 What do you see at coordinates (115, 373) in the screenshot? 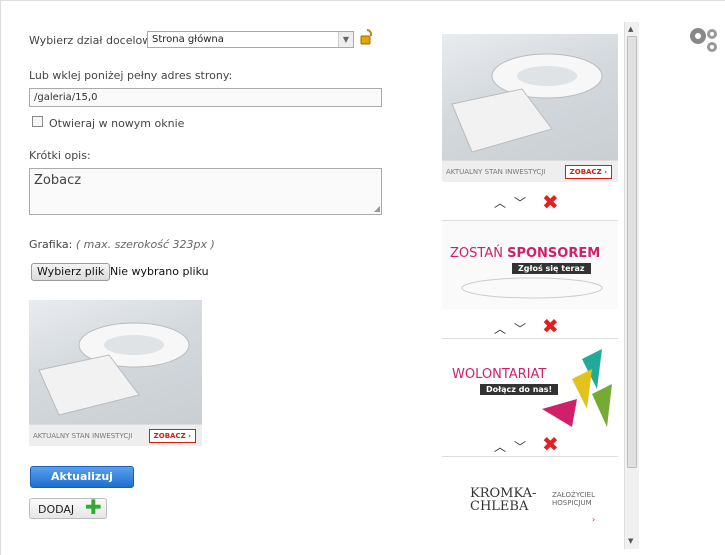
I see `image-preview: AKTUALNY STAN INWESTYCJI ZOBACZ ›` at bounding box center [115, 373].